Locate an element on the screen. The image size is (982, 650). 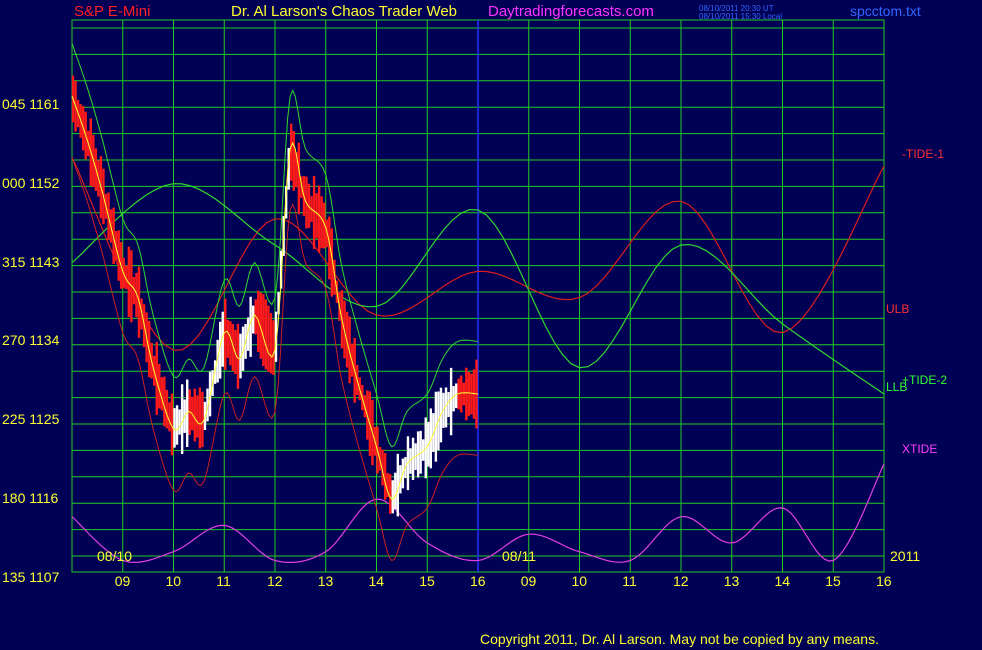
timestamp-local: 08/10/2011 15:30 Local is located at coordinates (741, 16).